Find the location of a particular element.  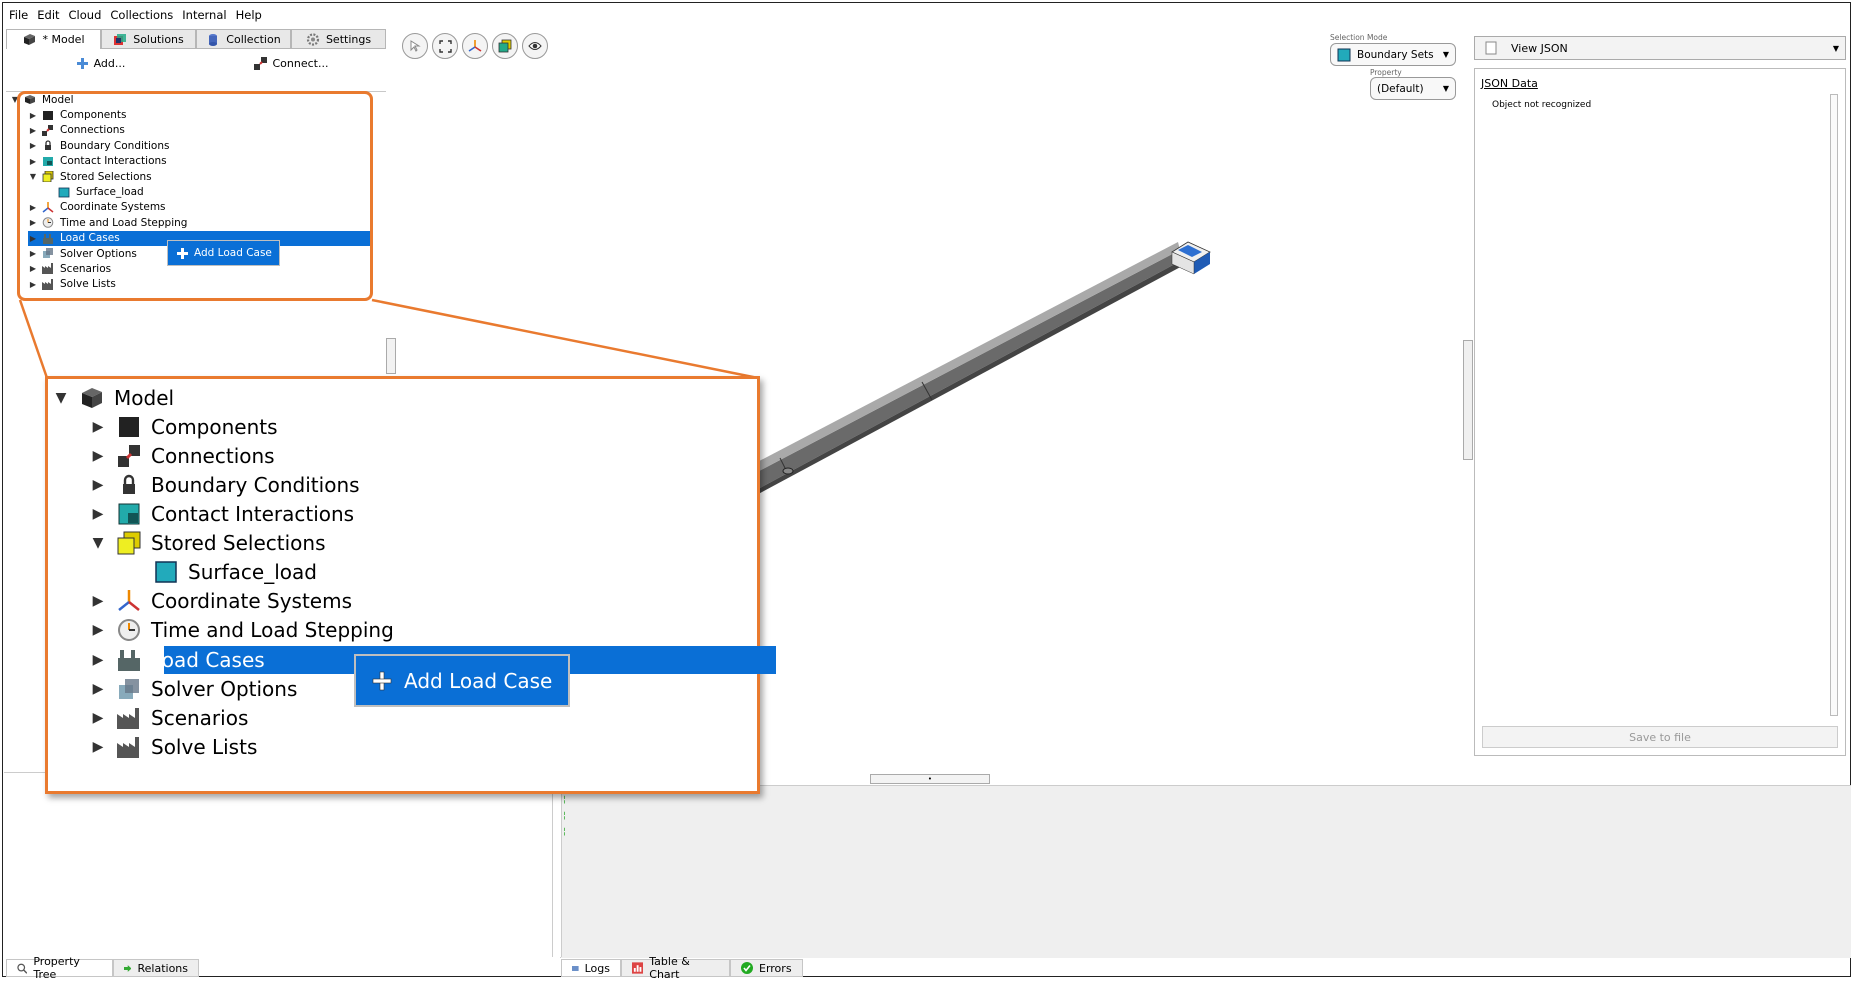

zoom-contact-interactions: ▶ Contact Interactions is located at coordinates (220, 513).